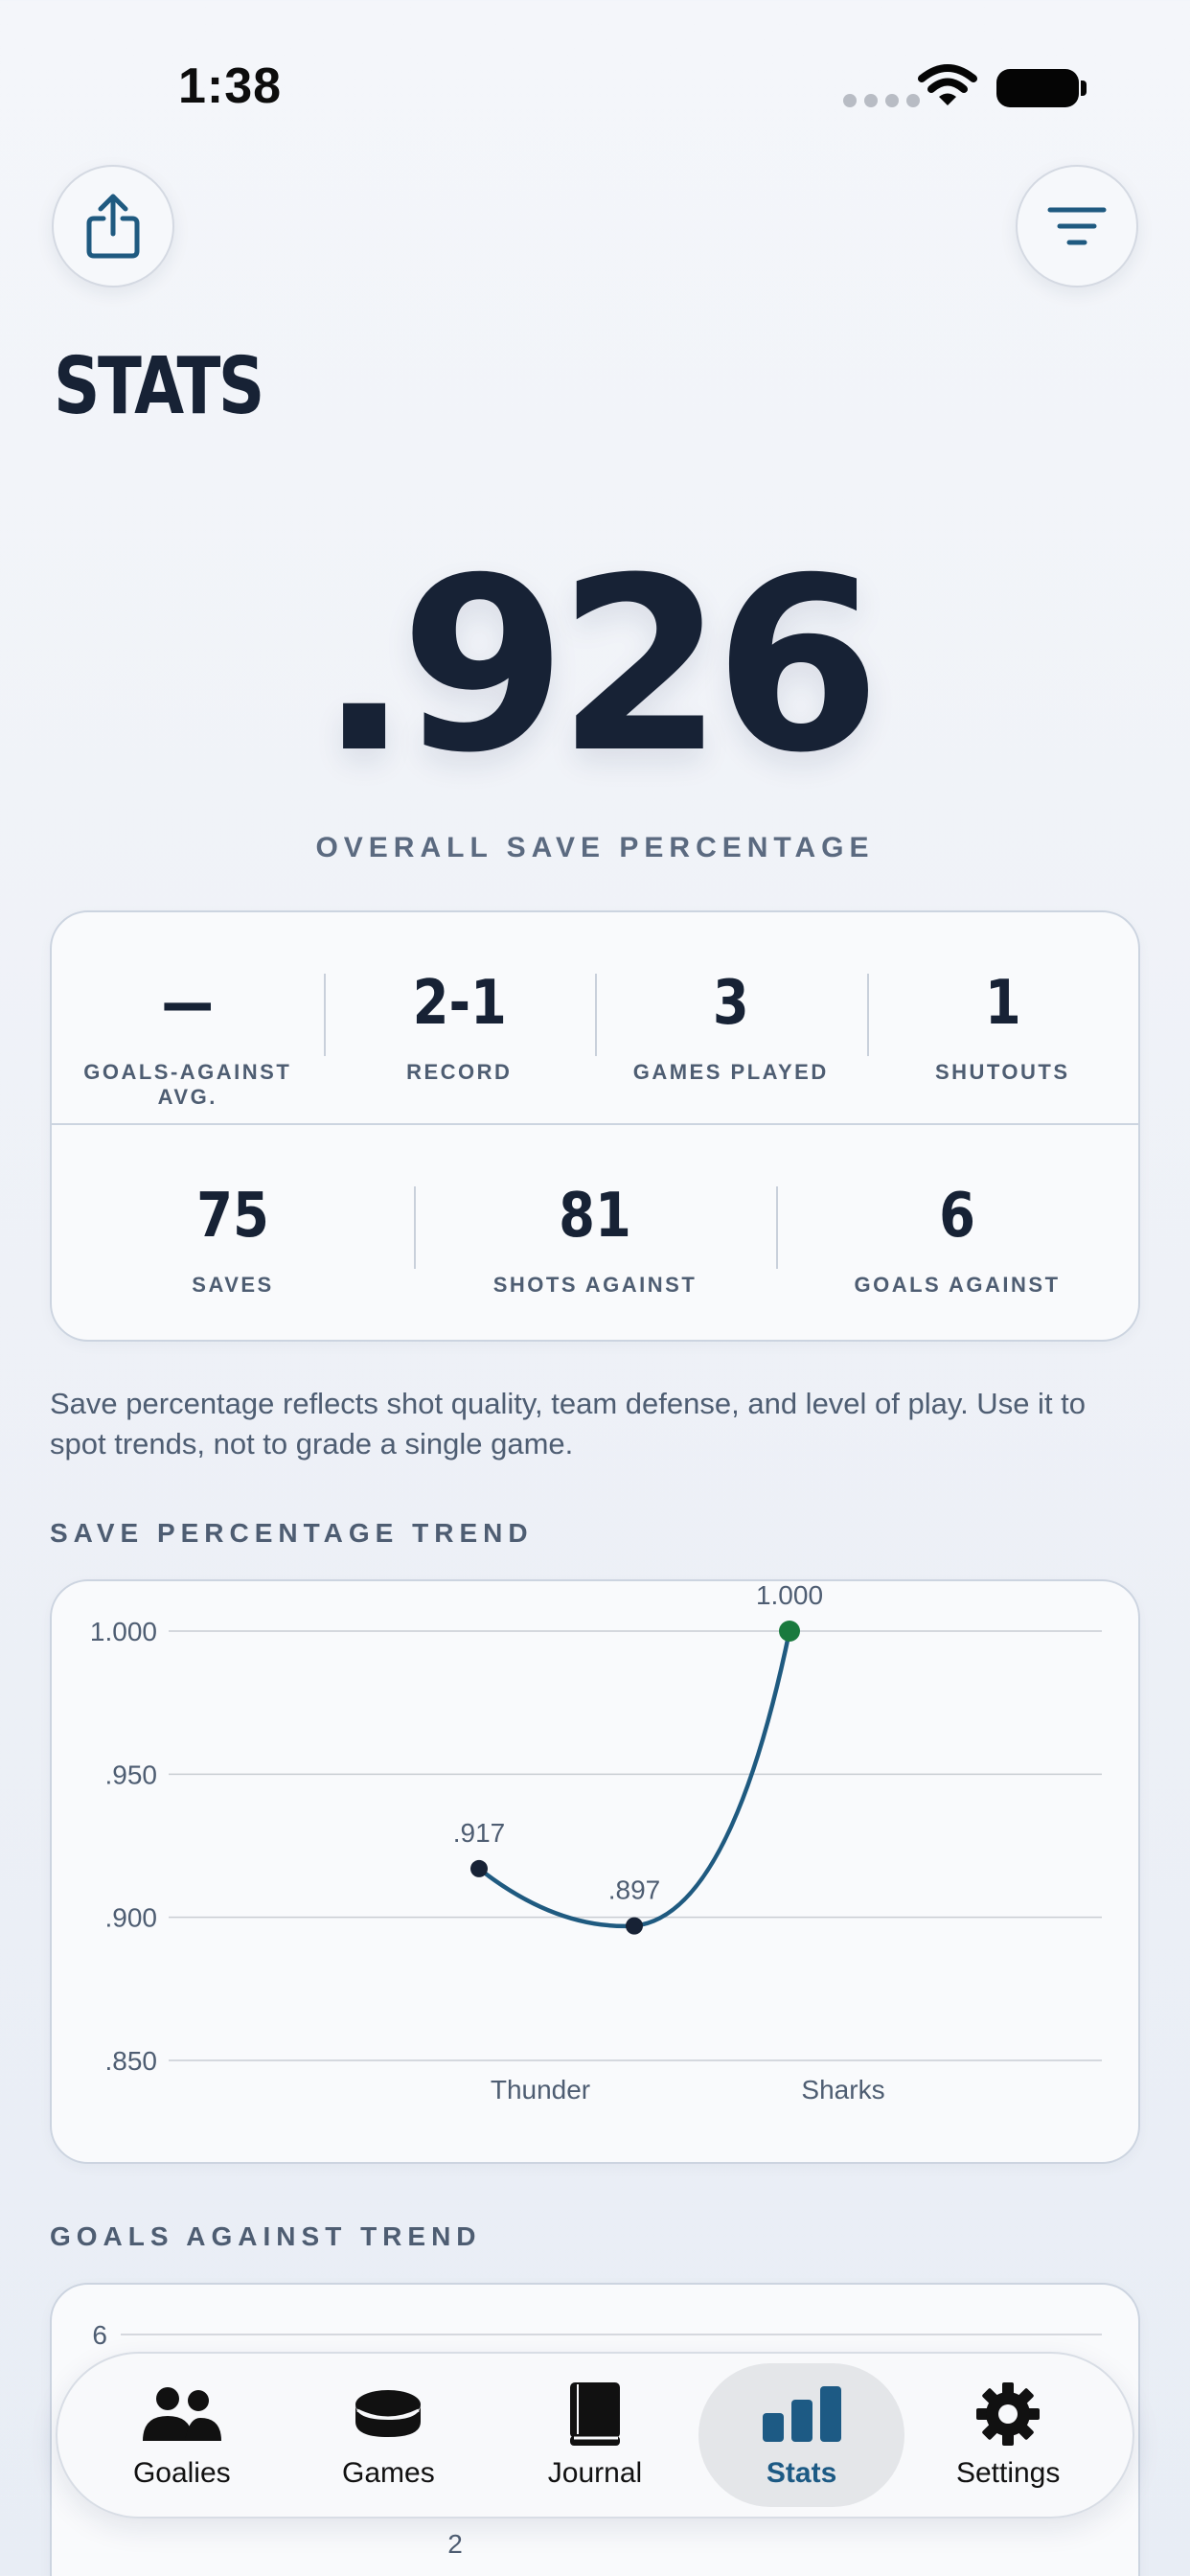  I want to click on tab-journal: Journal, so click(595, 2435).